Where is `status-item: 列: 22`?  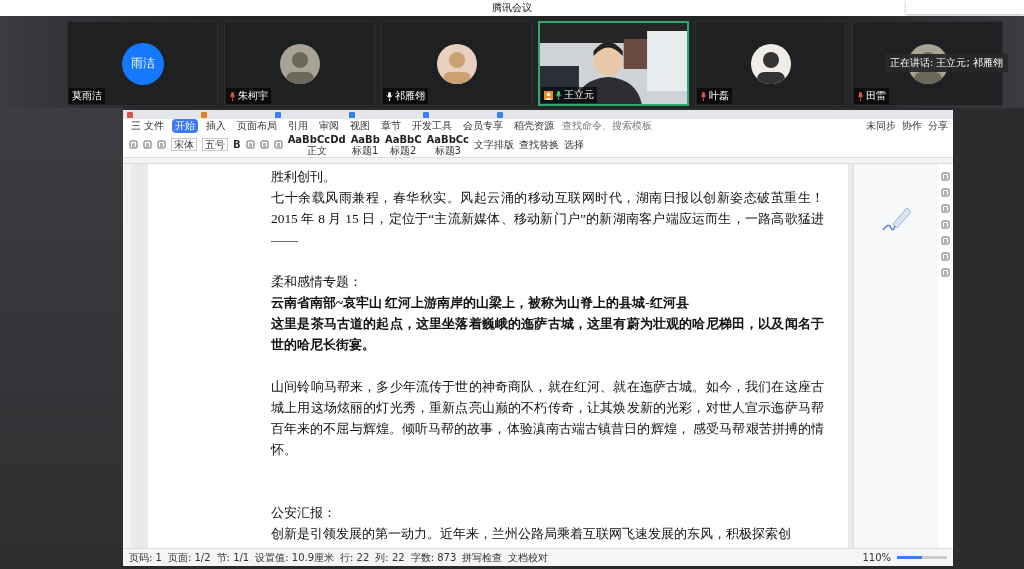 status-item: 列: 22 is located at coordinates (390, 557).